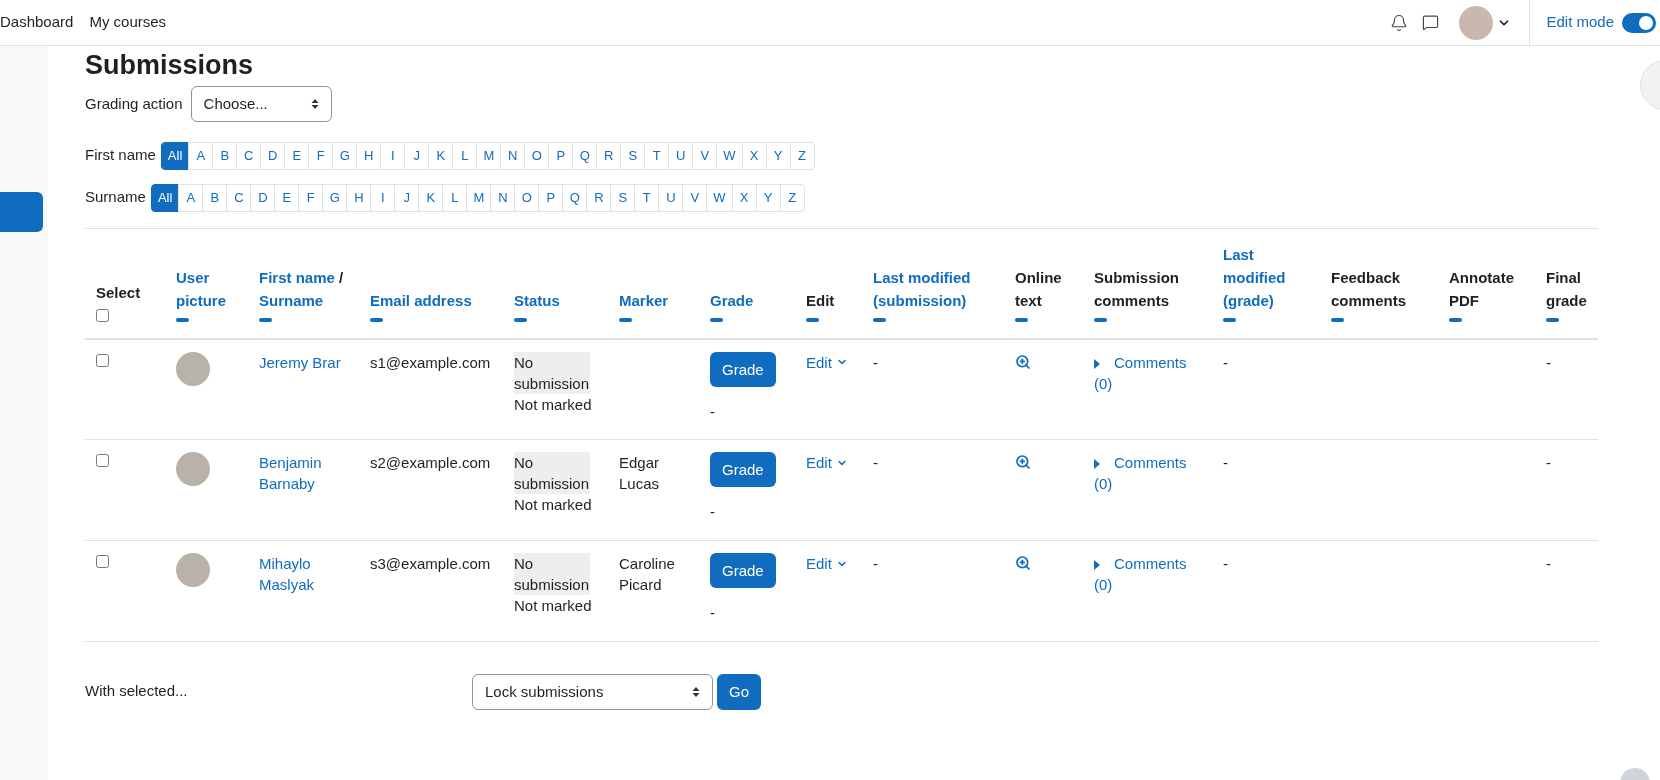  I want to click on student-name-link: Benjamin Barnaby, so click(303, 473).